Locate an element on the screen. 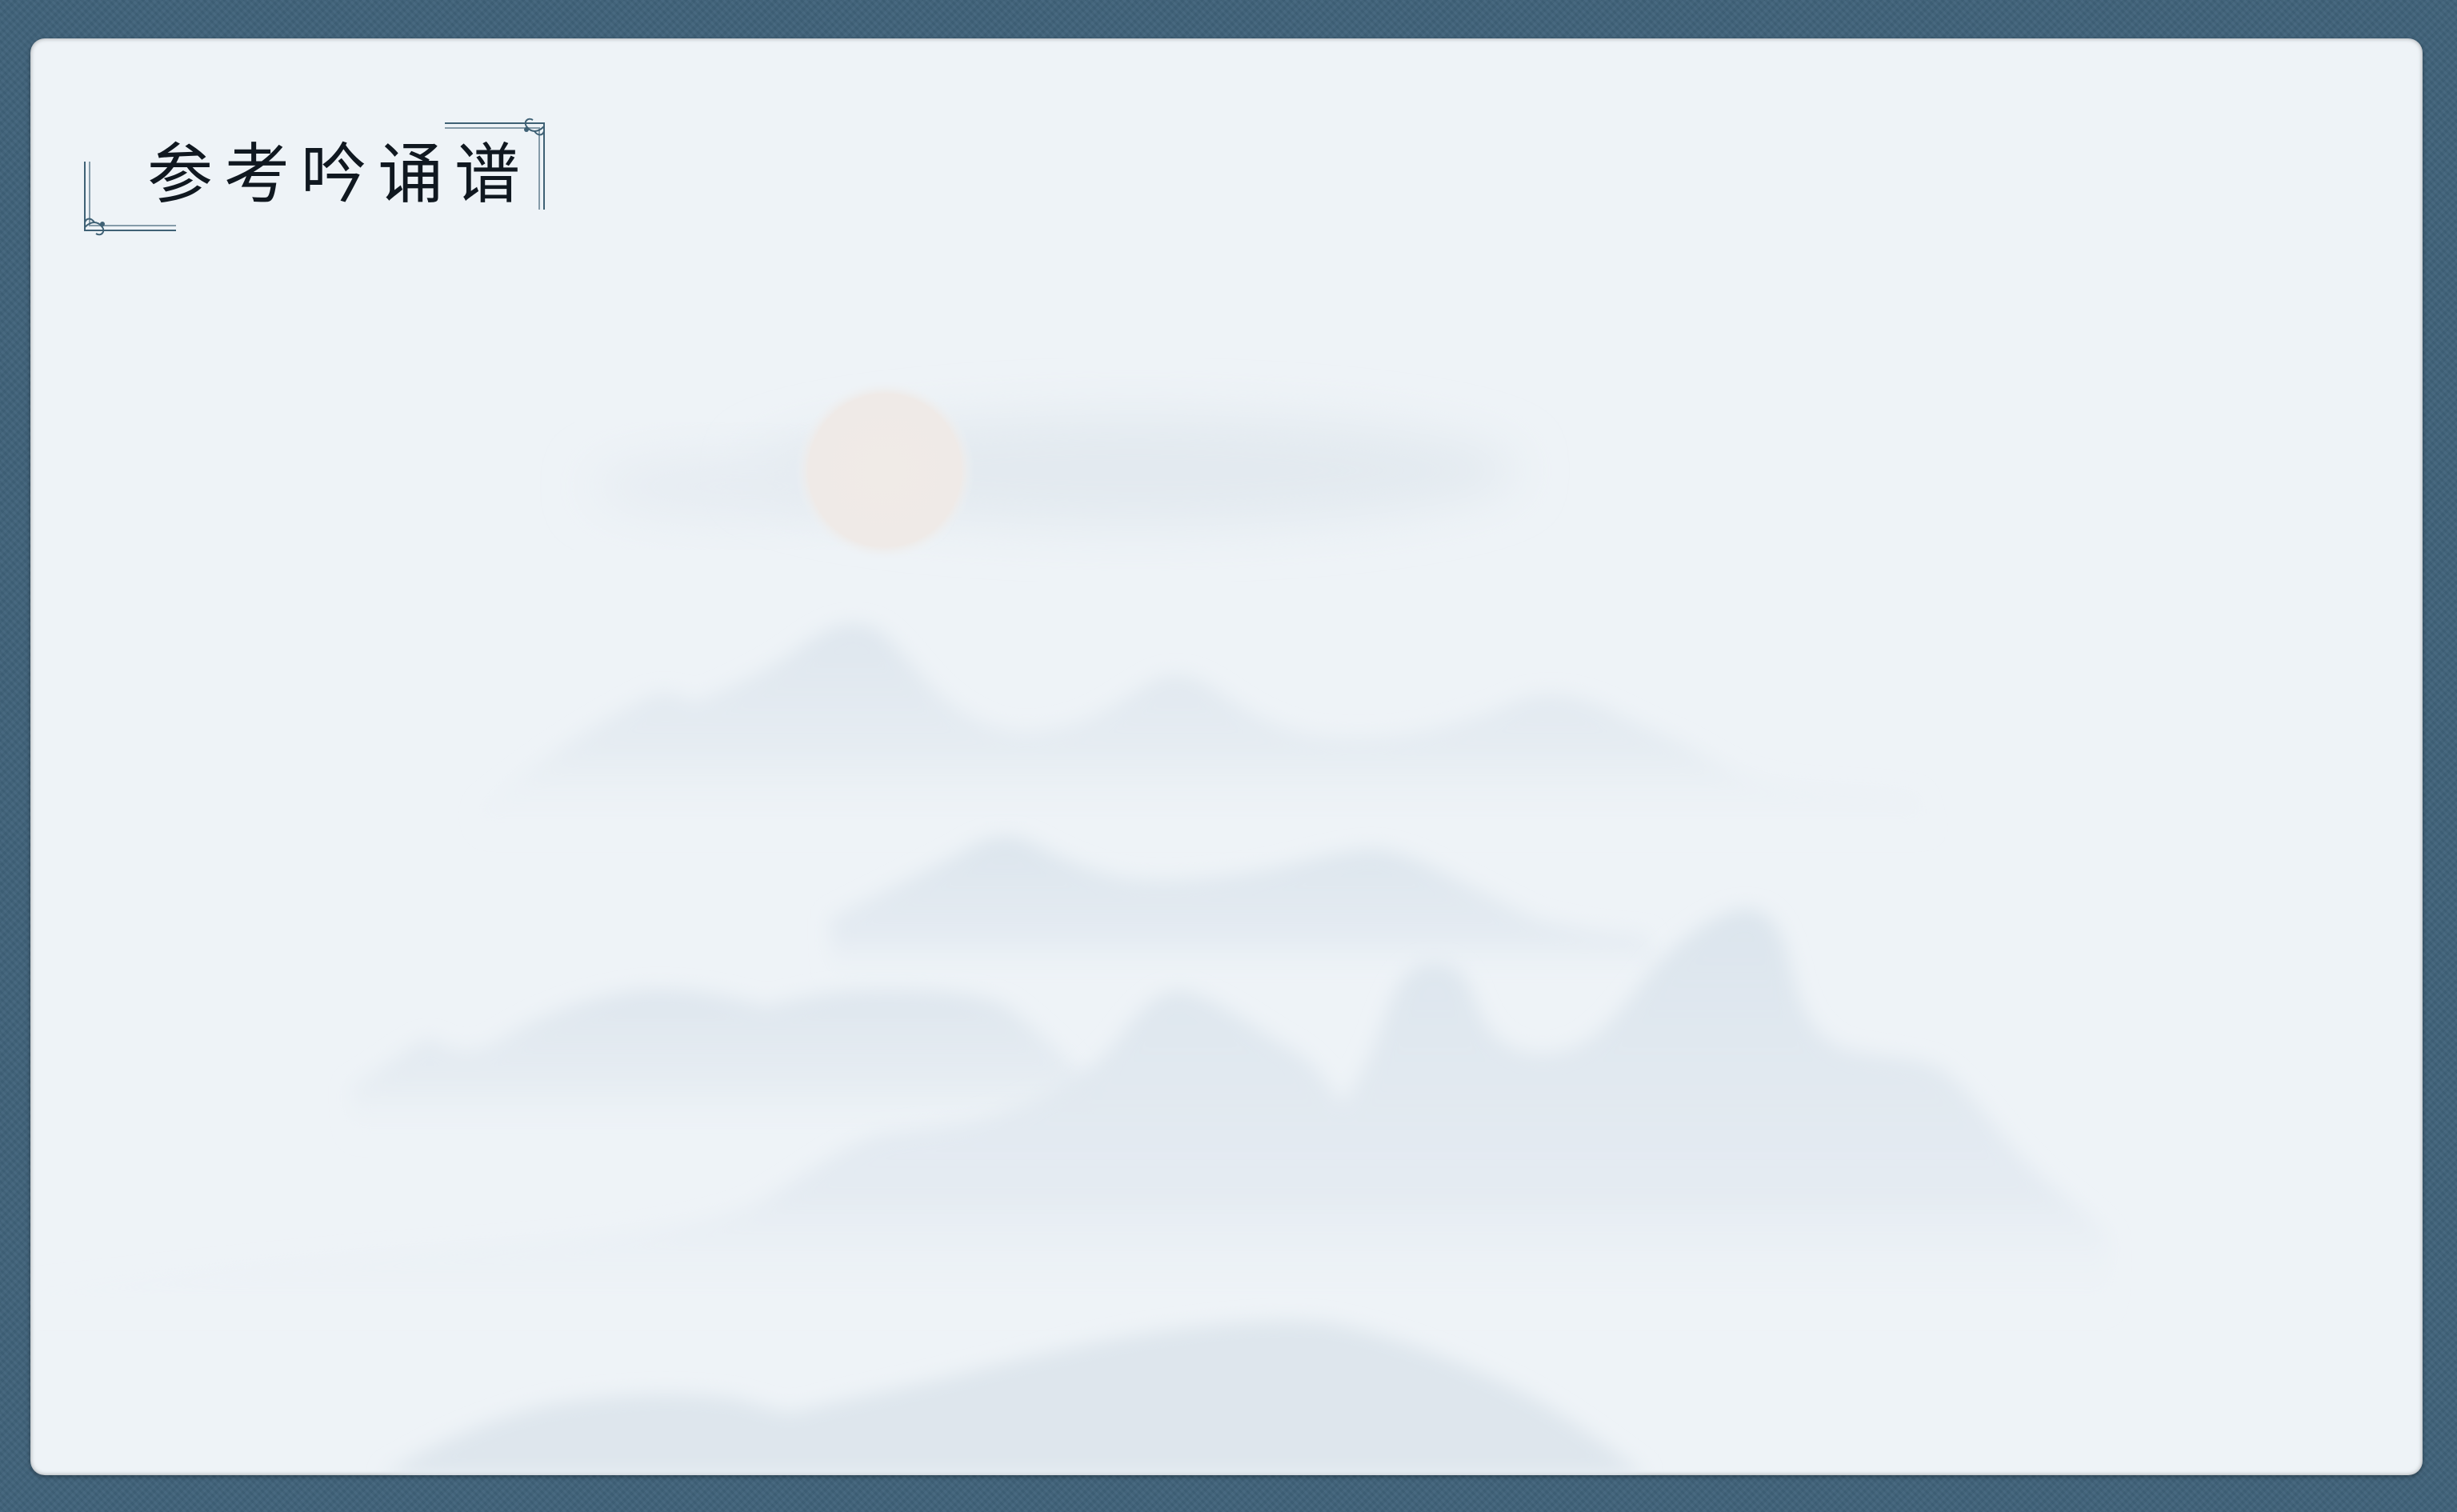  mountain-middle is located at coordinates (1246, 909).